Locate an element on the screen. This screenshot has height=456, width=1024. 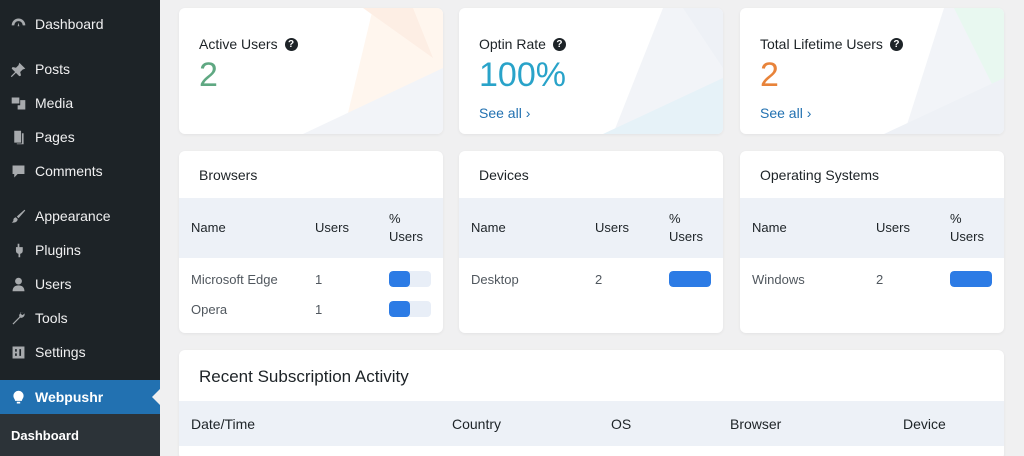
stat-title: Total Lifetime Users? is located at coordinates (831, 44).